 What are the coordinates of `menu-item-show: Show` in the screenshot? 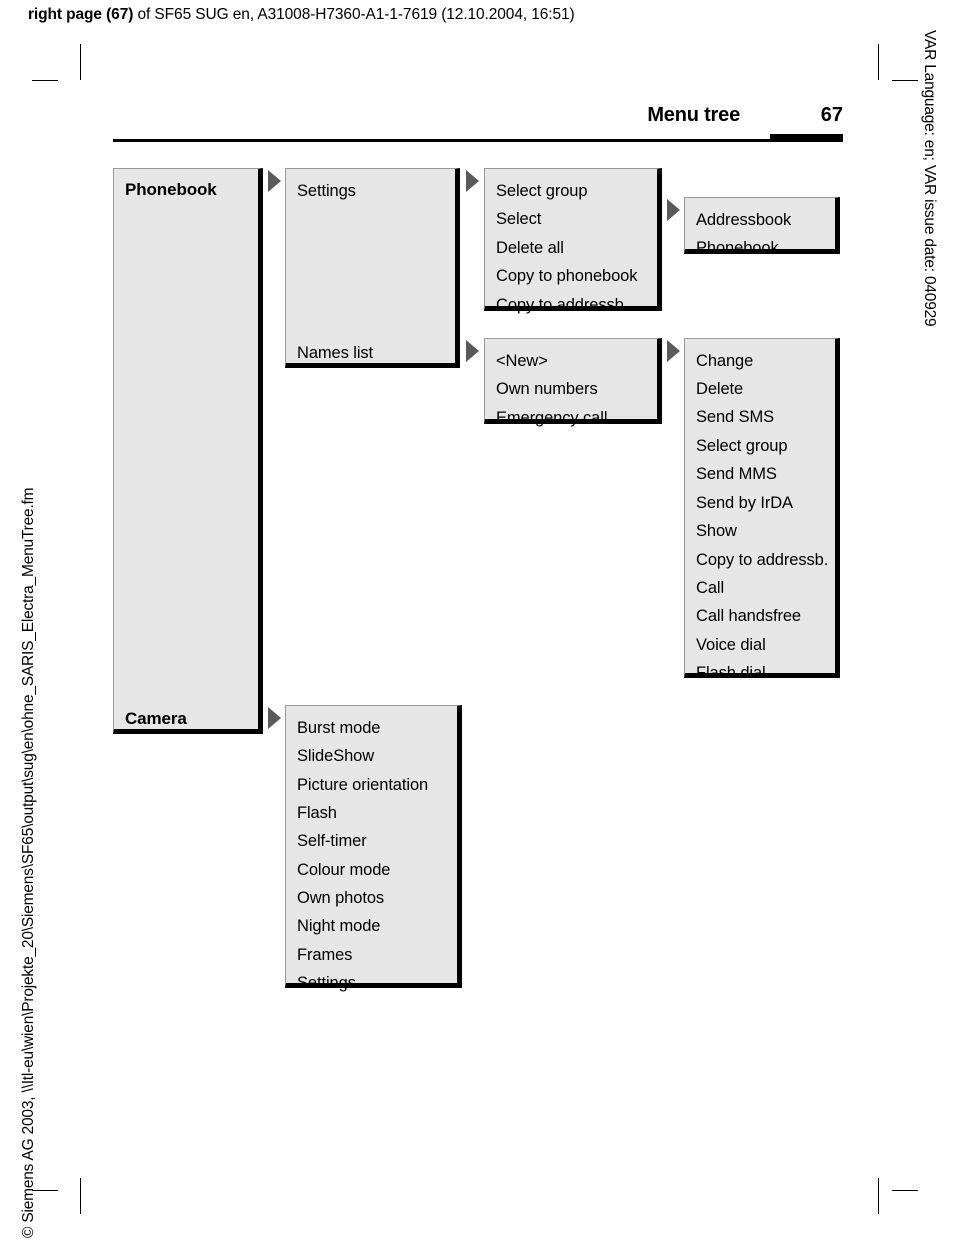 It's located at (716, 531).